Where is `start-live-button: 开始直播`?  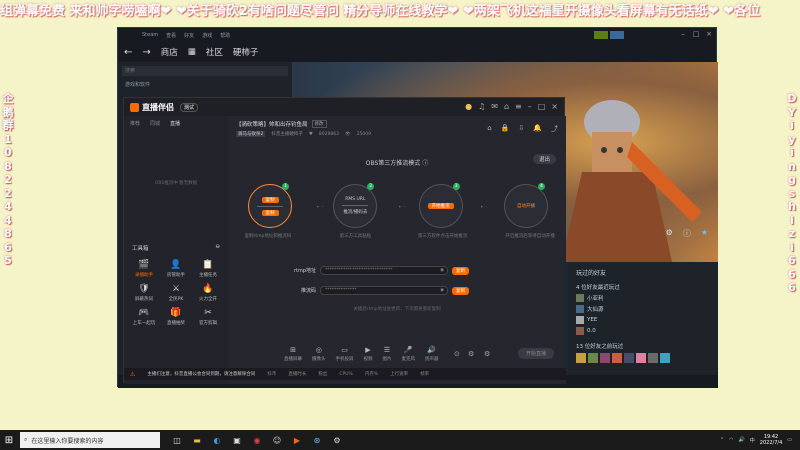 start-live-button: 开始直播 is located at coordinates (535, 353).